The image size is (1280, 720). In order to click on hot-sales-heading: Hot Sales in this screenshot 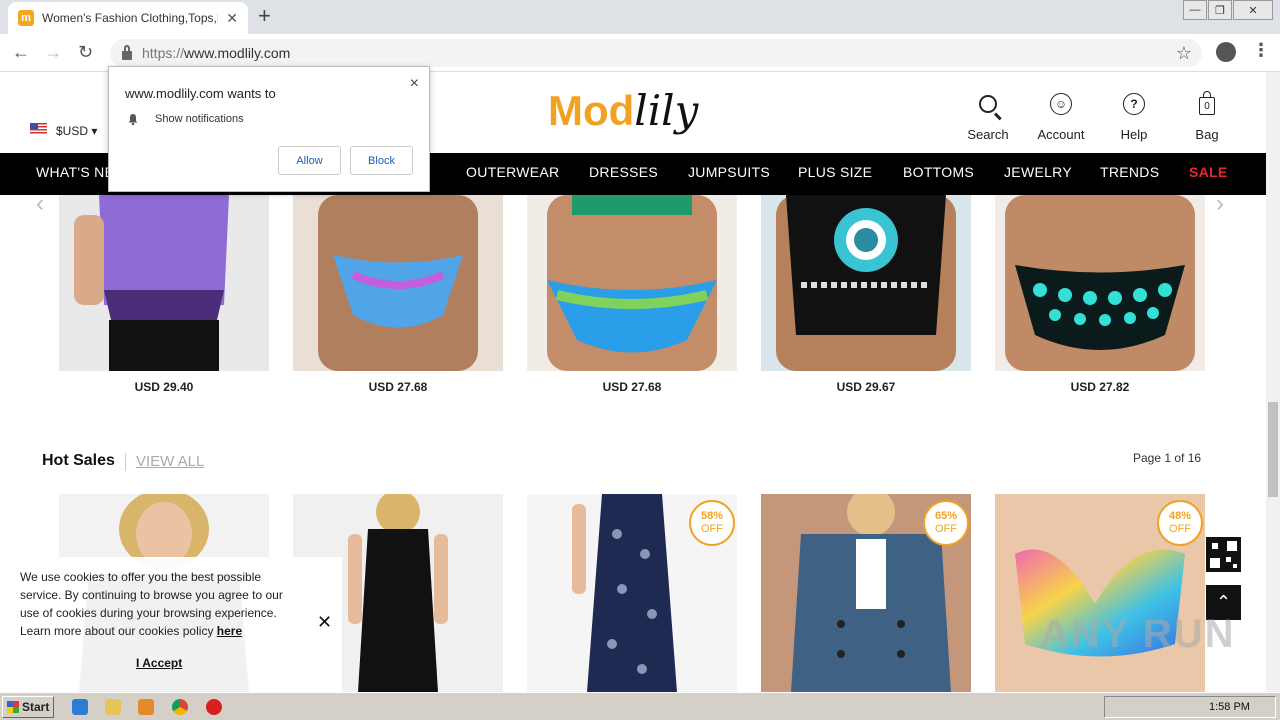, I will do `click(78, 460)`.